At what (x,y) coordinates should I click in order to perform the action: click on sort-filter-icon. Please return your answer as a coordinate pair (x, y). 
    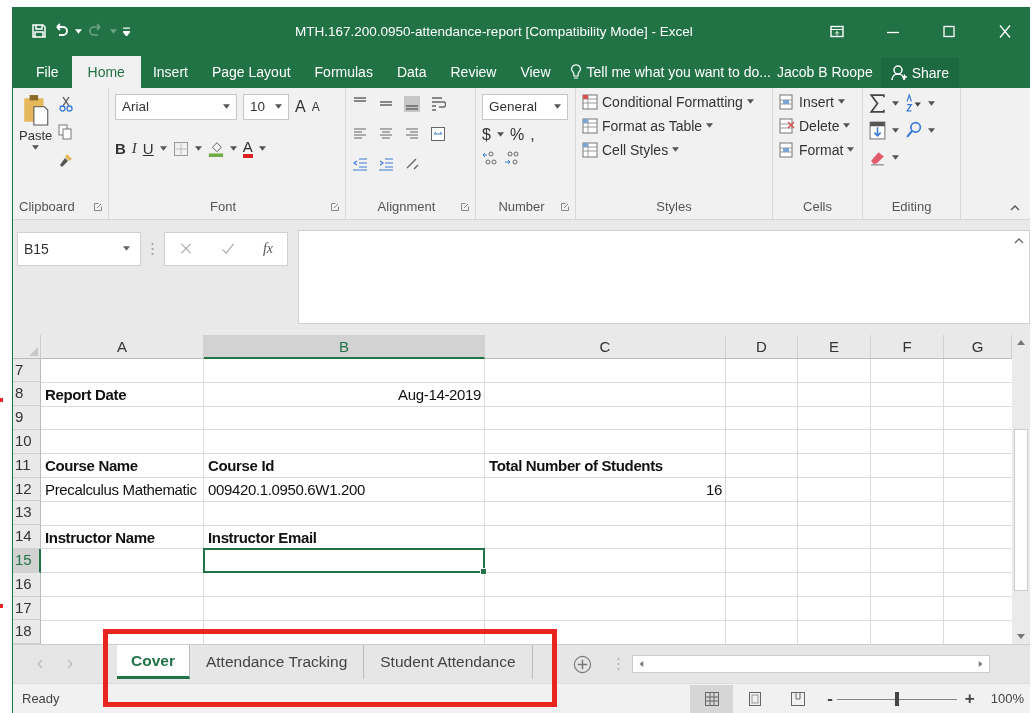
    Looking at the image, I should click on (913, 103).